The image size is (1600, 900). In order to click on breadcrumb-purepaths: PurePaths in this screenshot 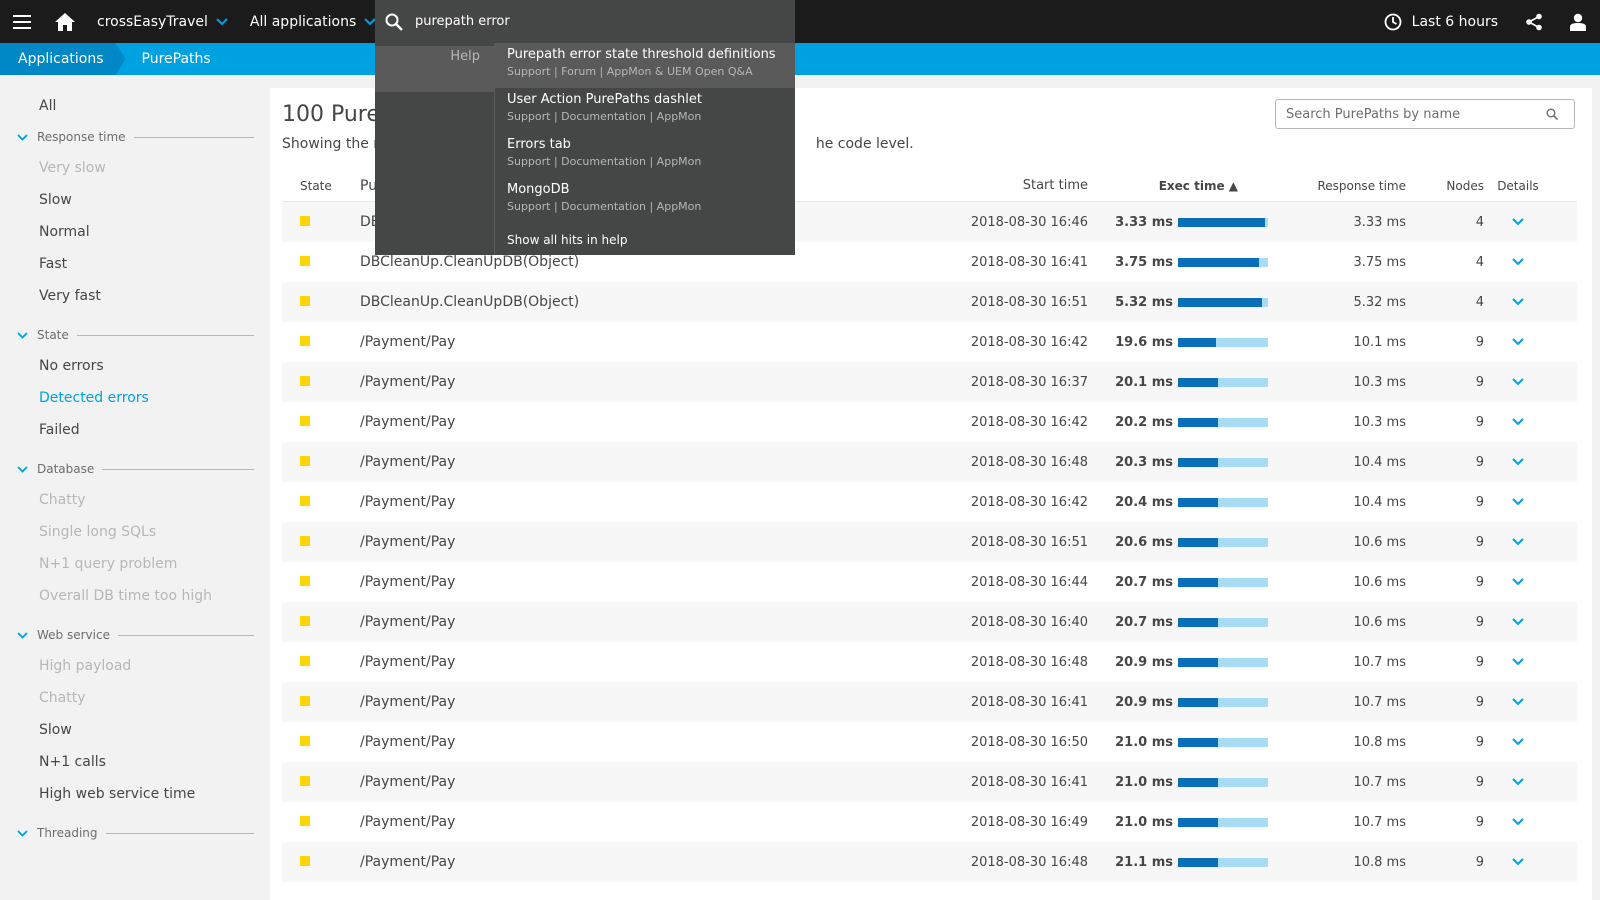, I will do `click(177, 59)`.